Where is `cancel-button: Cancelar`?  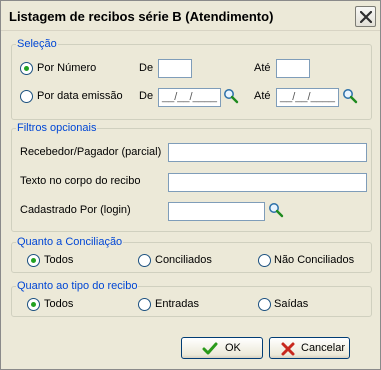
cancel-button: Cancelar is located at coordinates (309, 348).